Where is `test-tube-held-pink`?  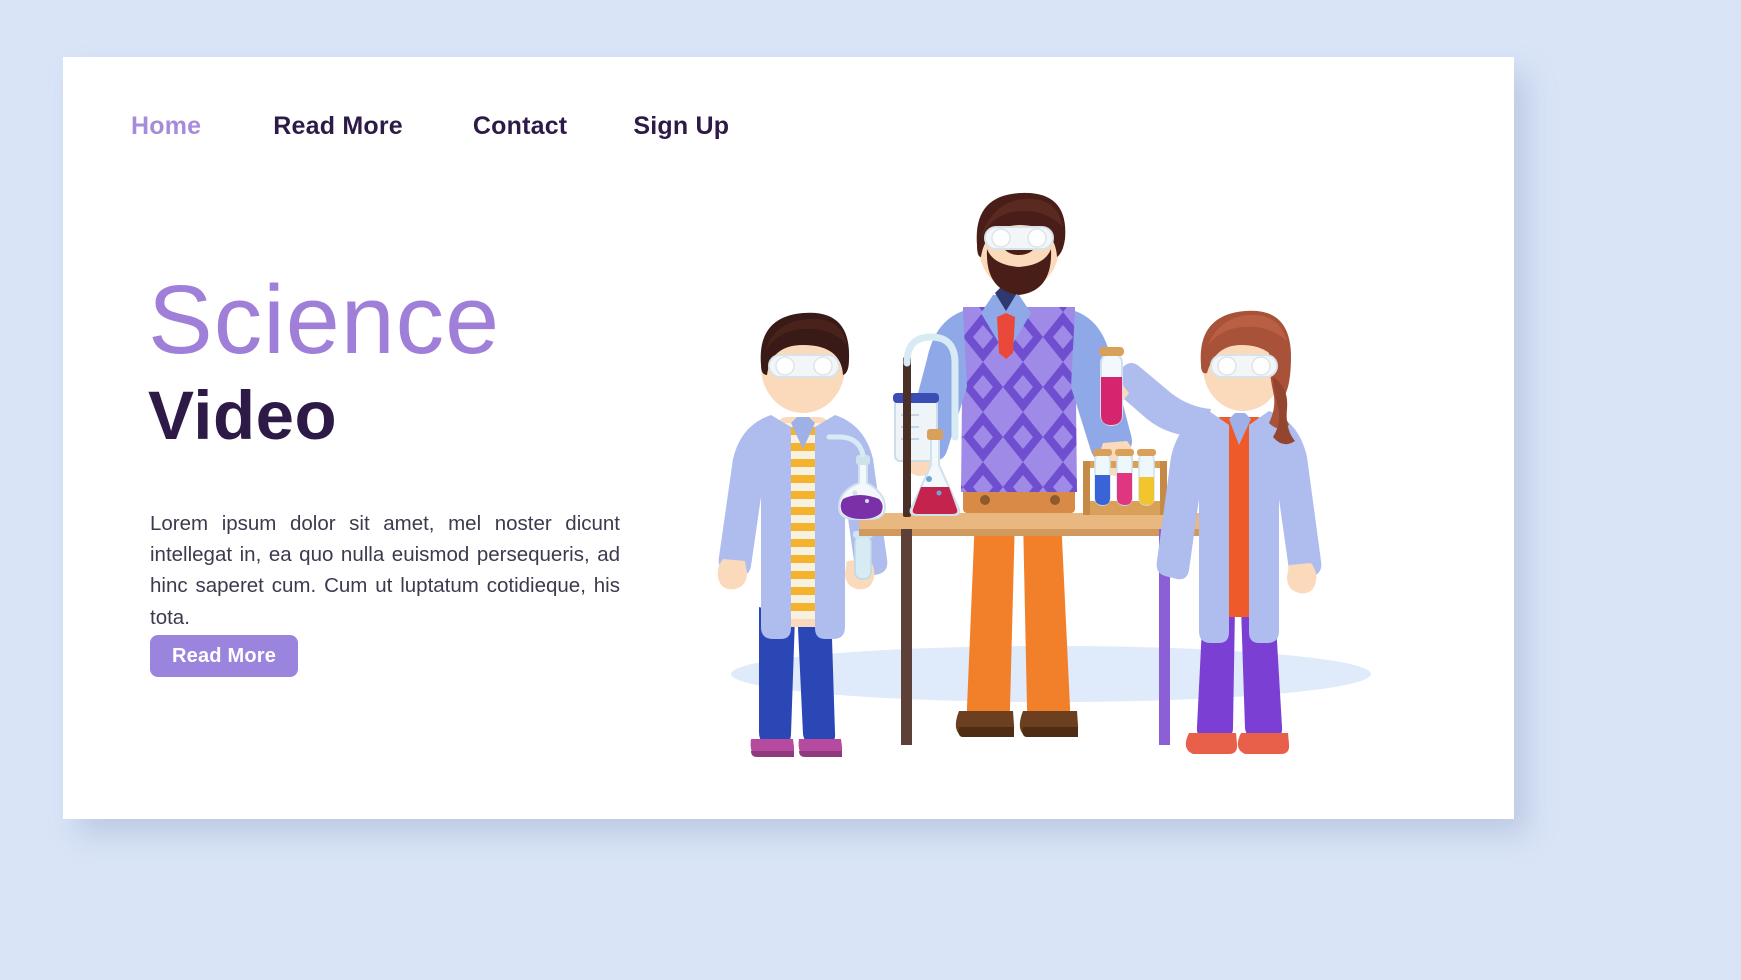 test-tube-held-pink is located at coordinates (1111, 386).